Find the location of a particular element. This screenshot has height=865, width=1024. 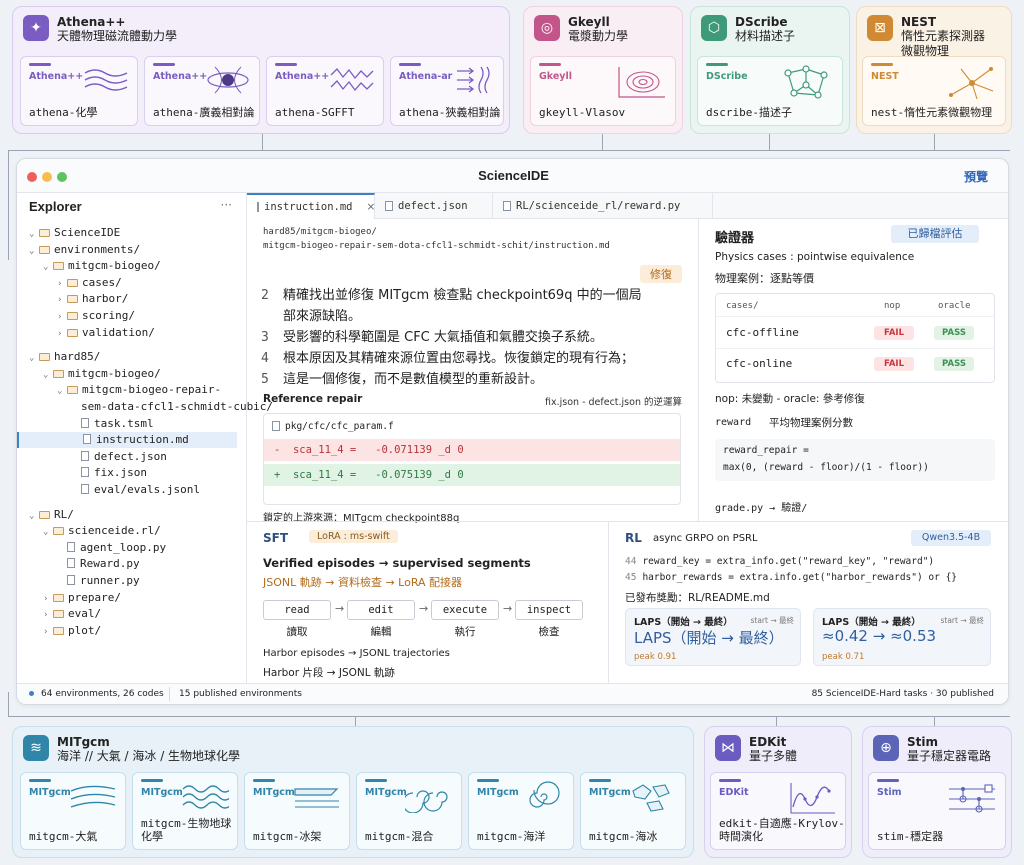

env-card-stim: Stim stim-穩定器 is located at coordinates (937, 811).